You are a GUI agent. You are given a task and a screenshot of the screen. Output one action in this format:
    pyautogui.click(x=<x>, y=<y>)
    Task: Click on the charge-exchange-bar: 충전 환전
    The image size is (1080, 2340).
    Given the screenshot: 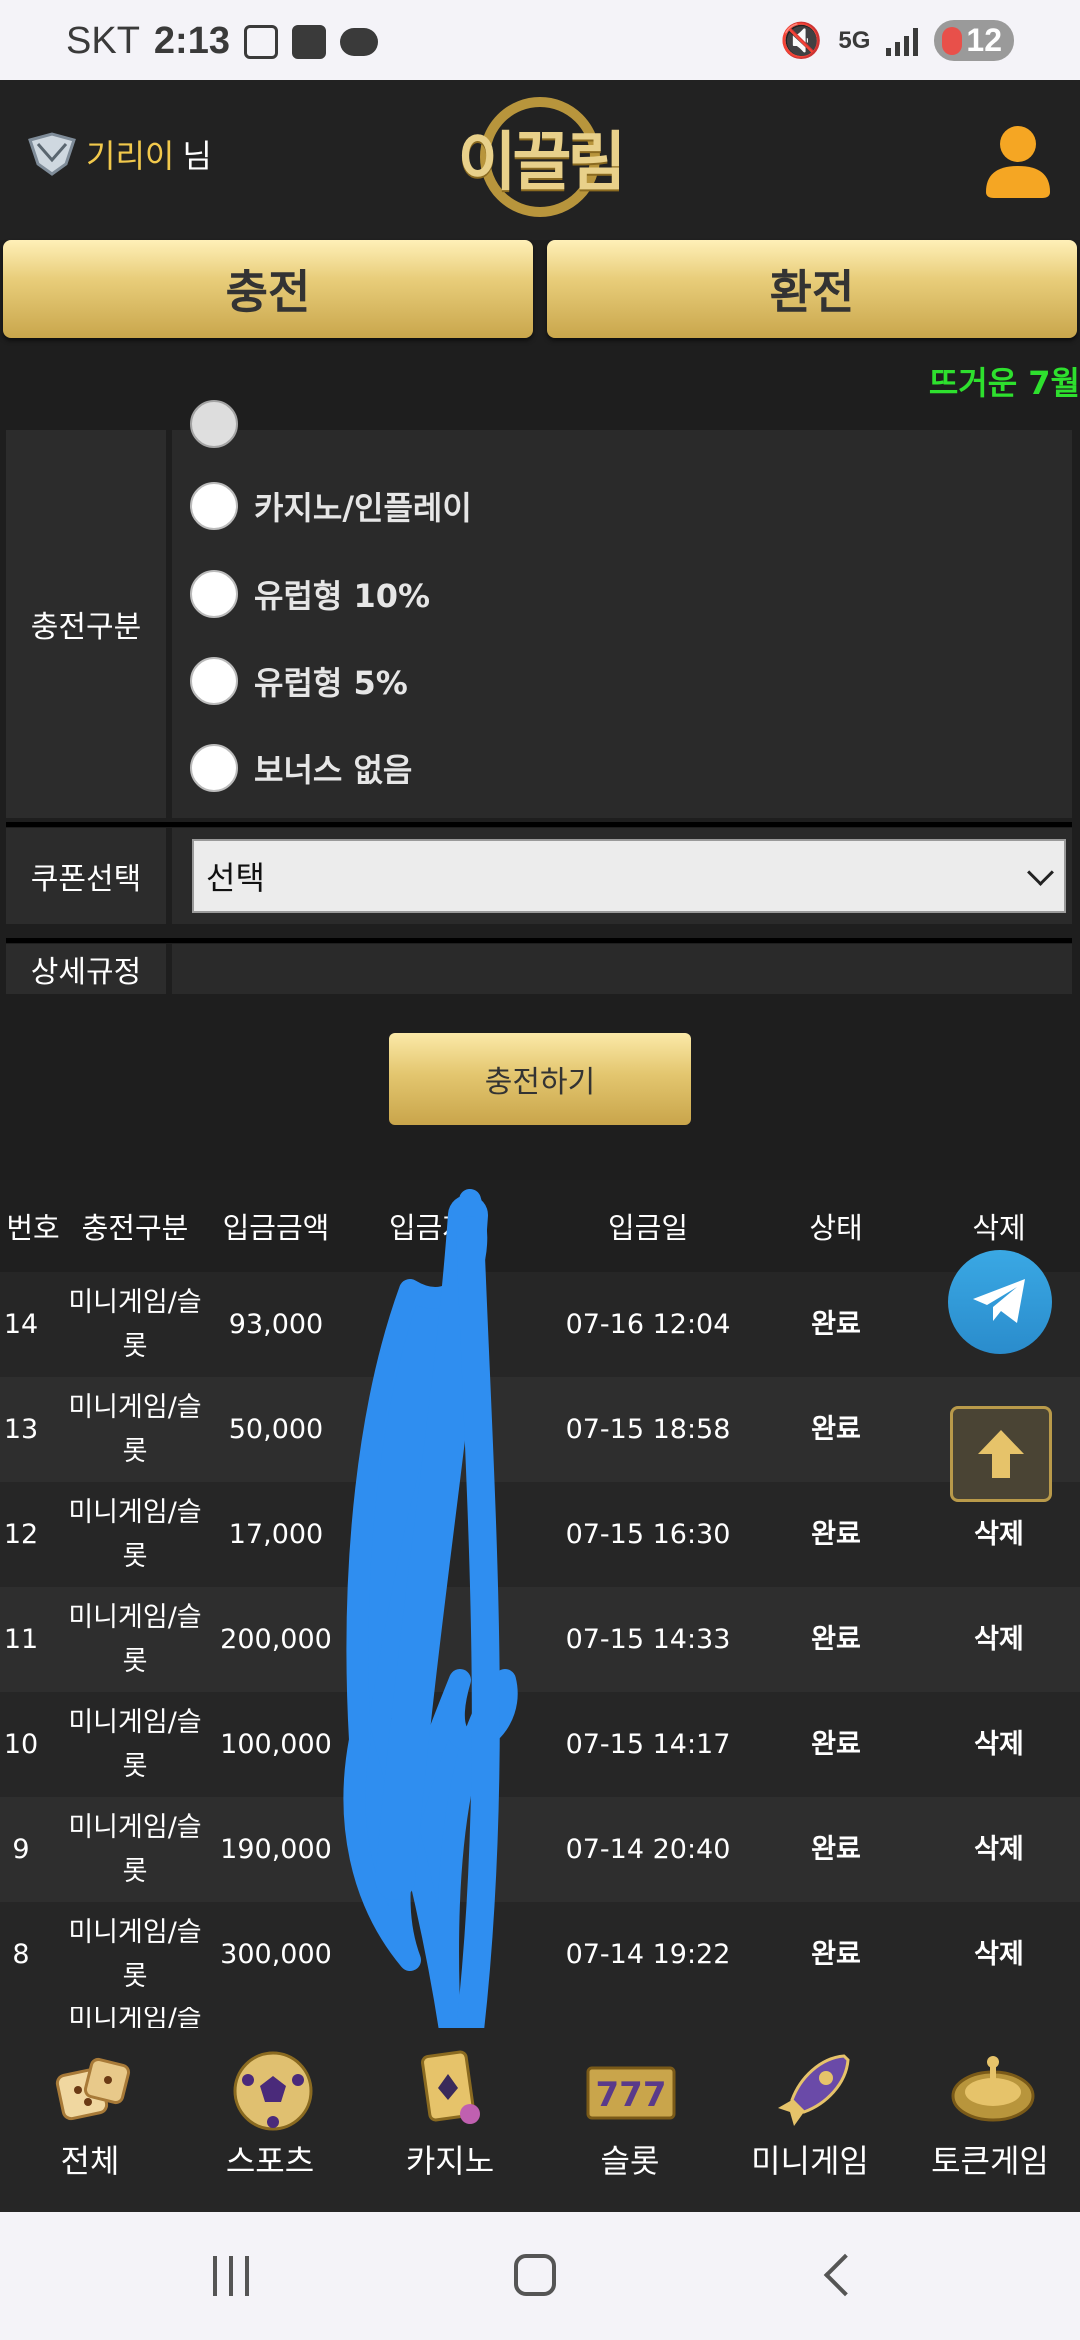 What is the action you would take?
    pyautogui.click(x=540, y=288)
    